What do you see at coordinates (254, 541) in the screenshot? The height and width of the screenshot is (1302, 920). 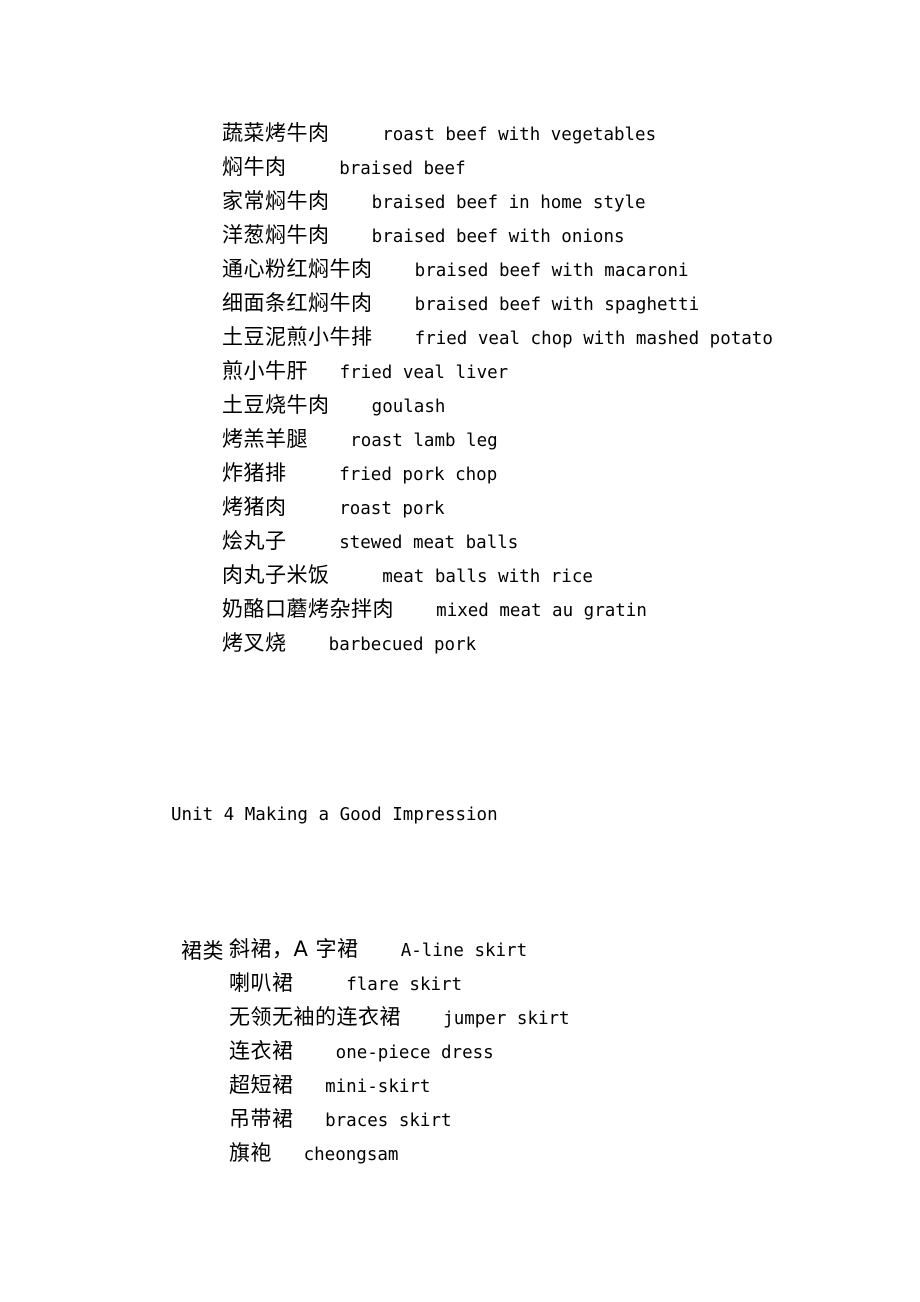 I see `glossary-term-chinese: 烩丸子` at bounding box center [254, 541].